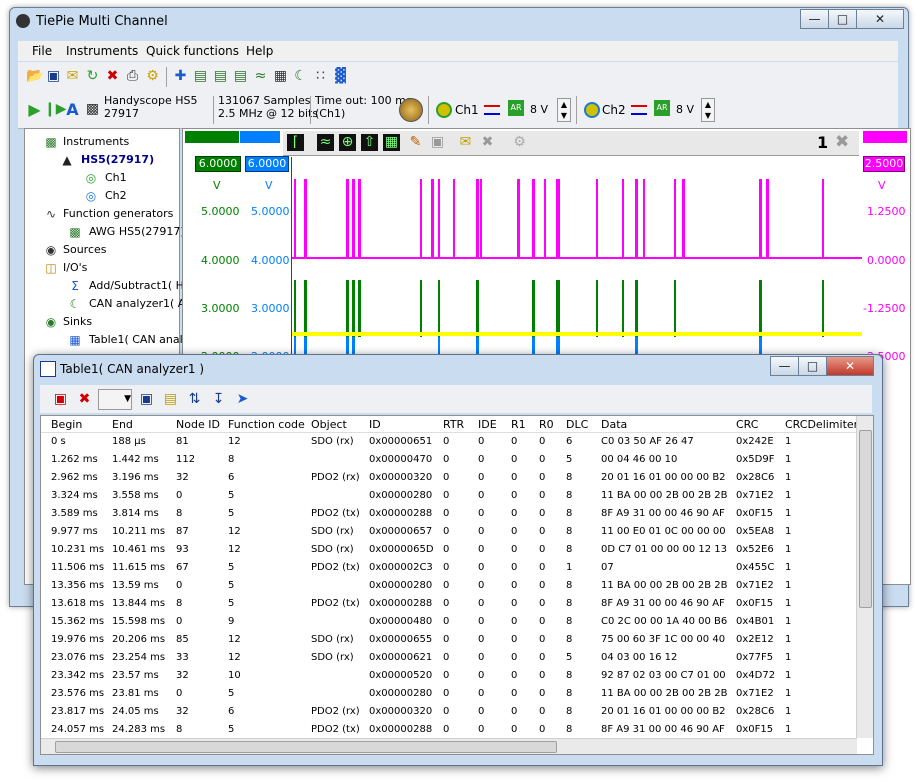 The height and width of the screenshot is (782, 916). I want to click on tree-item-sinks: Sinks, so click(77, 321).